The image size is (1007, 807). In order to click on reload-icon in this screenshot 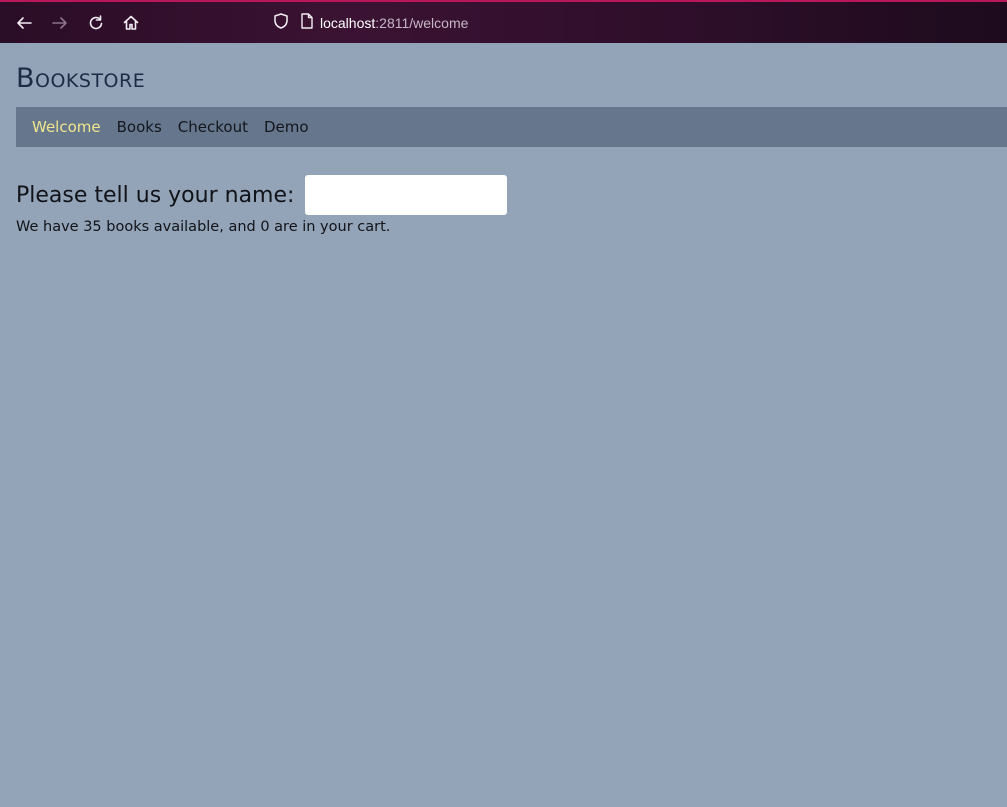, I will do `click(96, 23)`.